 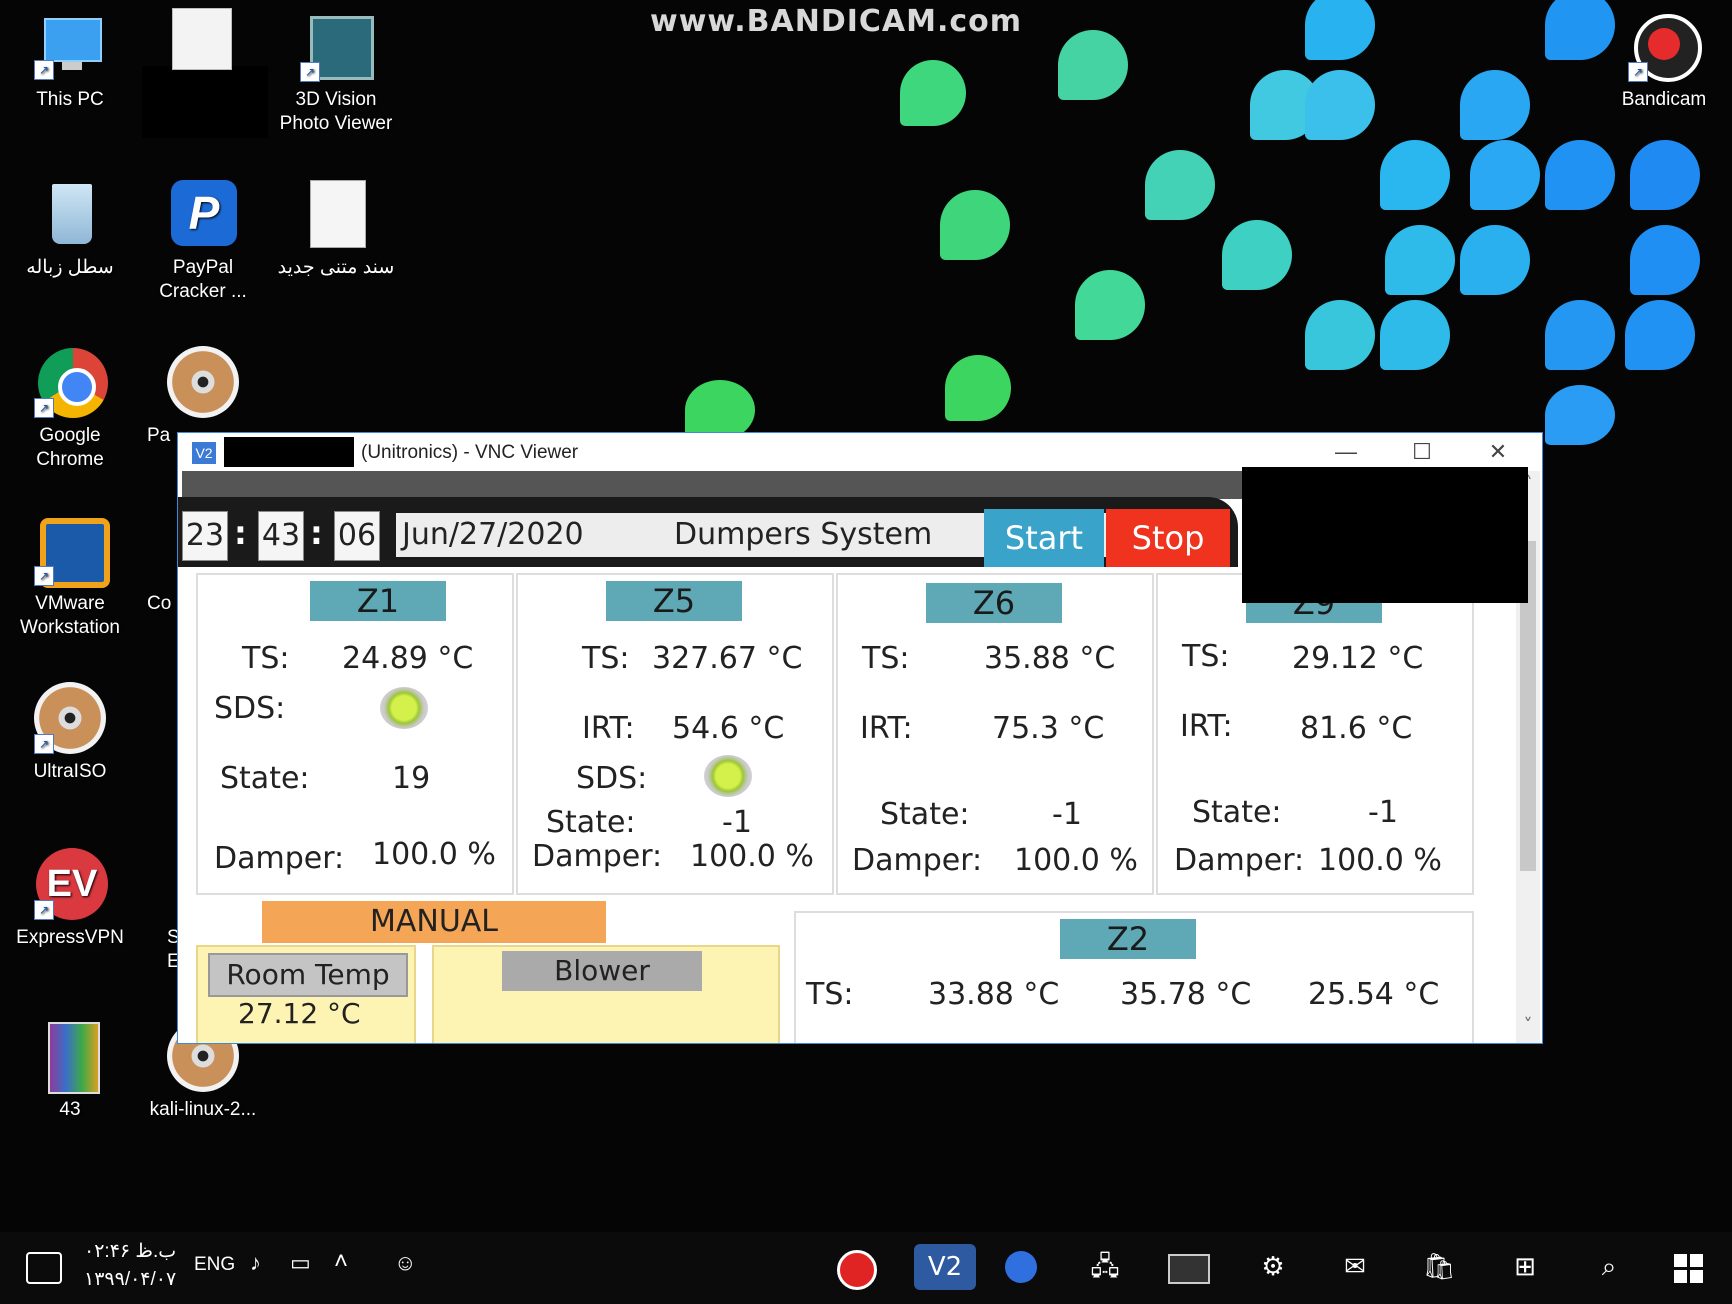 What do you see at coordinates (337, 46) in the screenshot?
I see `photo-viewer-icon: ↗` at bounding box center [337, 46].